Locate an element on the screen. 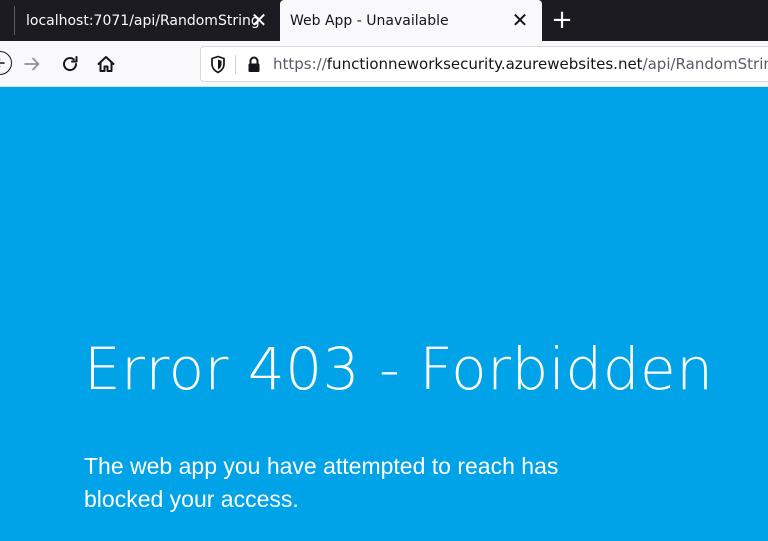 This screenshot has height=541, width=768. url-host: functionneworksecurity.azurewebsites.net is located at coordinates (484, 64).